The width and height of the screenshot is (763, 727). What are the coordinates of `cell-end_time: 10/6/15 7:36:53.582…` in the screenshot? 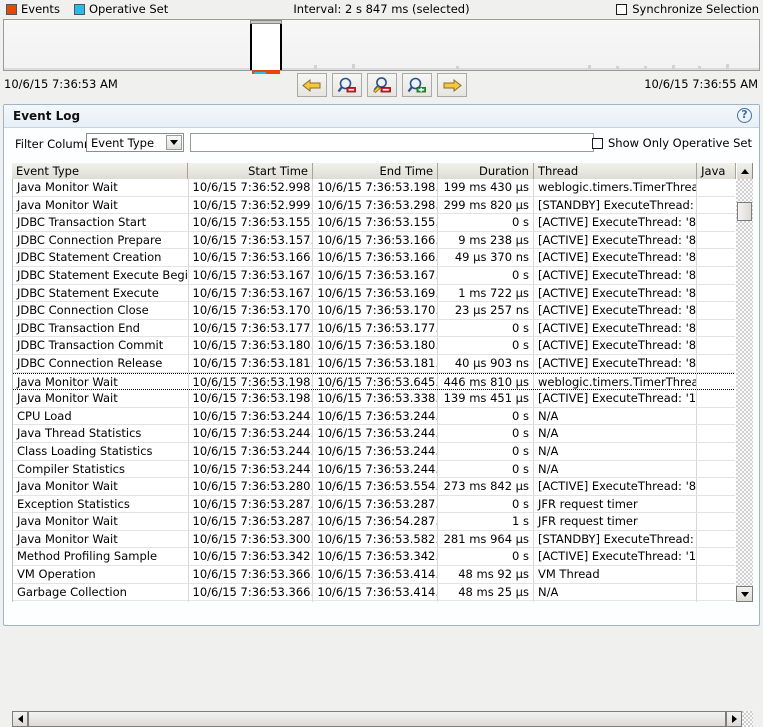 It's located at (376, 539).